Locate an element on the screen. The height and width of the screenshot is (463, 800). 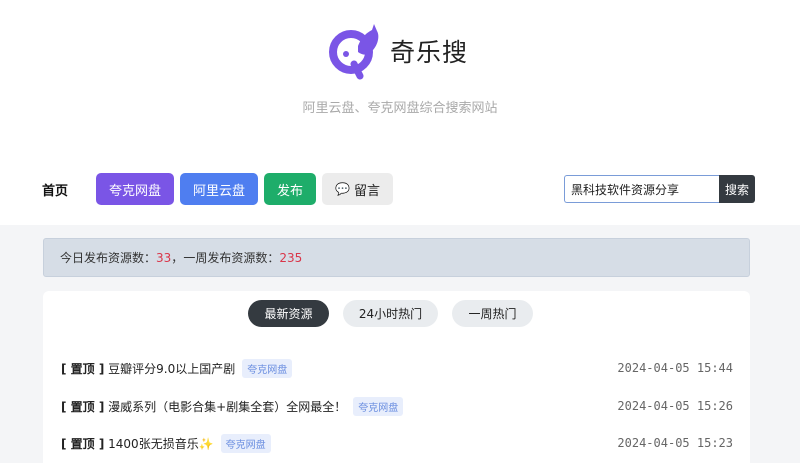
week-count: 235 is located at coordinates (291, 257).